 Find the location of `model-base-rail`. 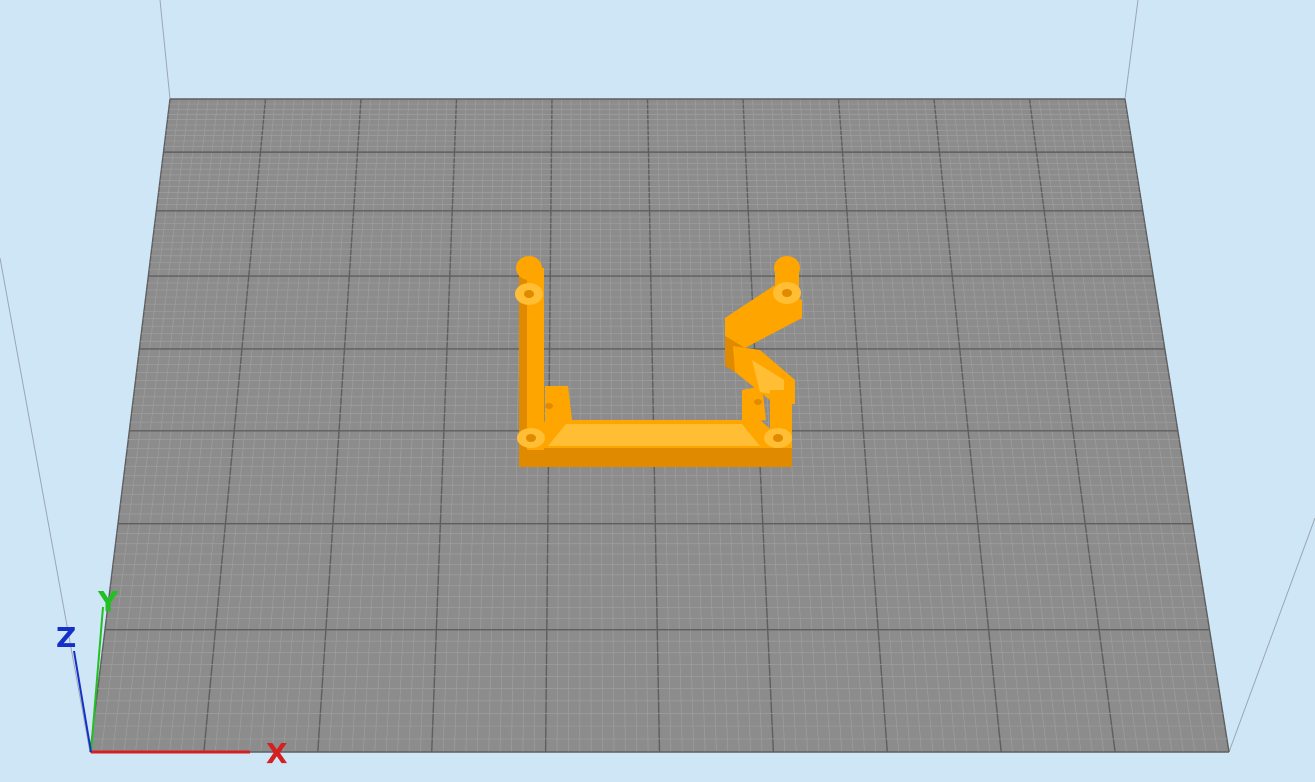

model-base-rail is located at coordinates (654, 435).